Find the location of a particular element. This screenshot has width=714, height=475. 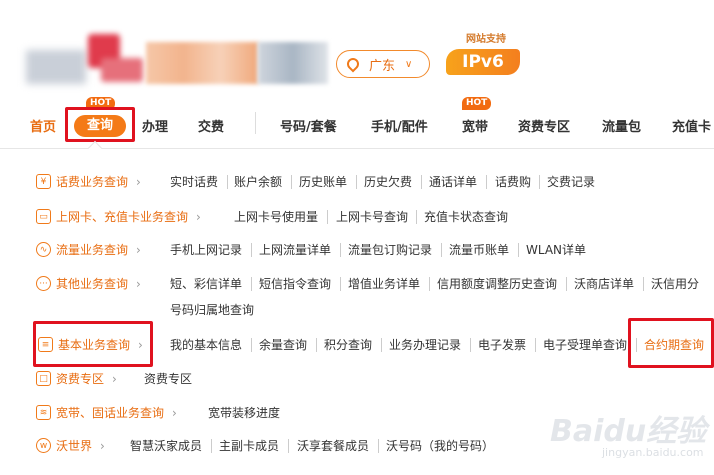

site-logo is located at coordinates (84, 58).